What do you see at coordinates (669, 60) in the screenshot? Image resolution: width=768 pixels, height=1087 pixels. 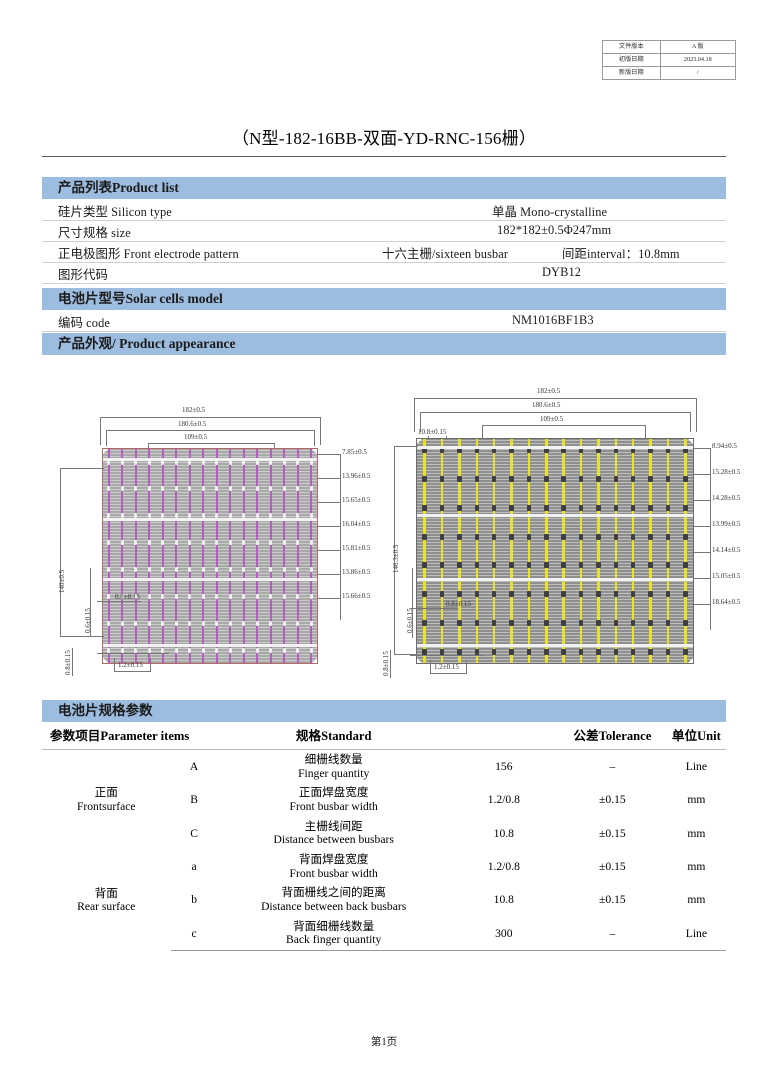 I see `revision-table: 文件版本 A 版初版日期 2023.04.18 新版日期 /` at bounding box center [669, 60].